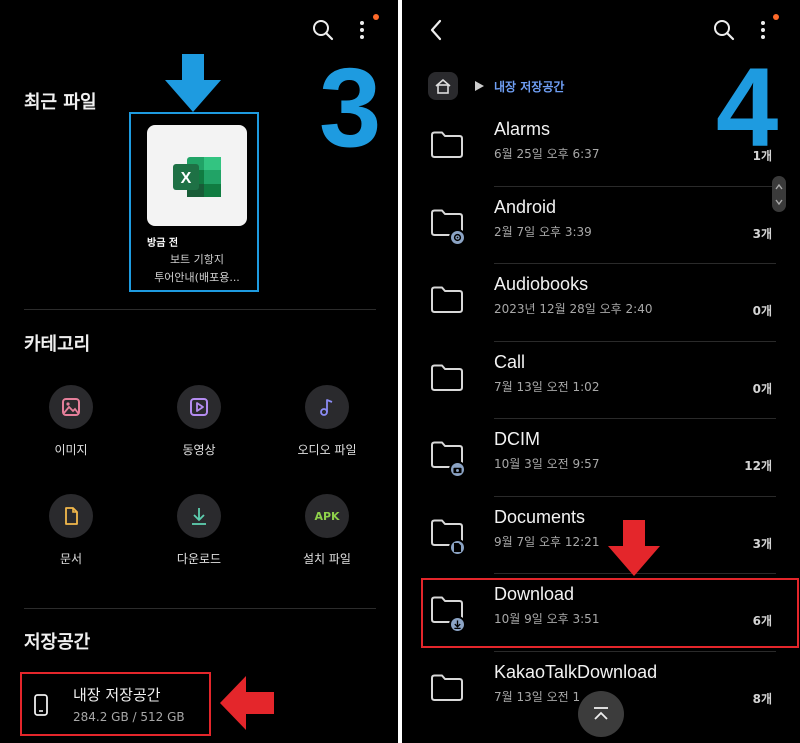  Describe the element at coordinates (443, 86) in the screenshot. I see `home-icon` at that location.